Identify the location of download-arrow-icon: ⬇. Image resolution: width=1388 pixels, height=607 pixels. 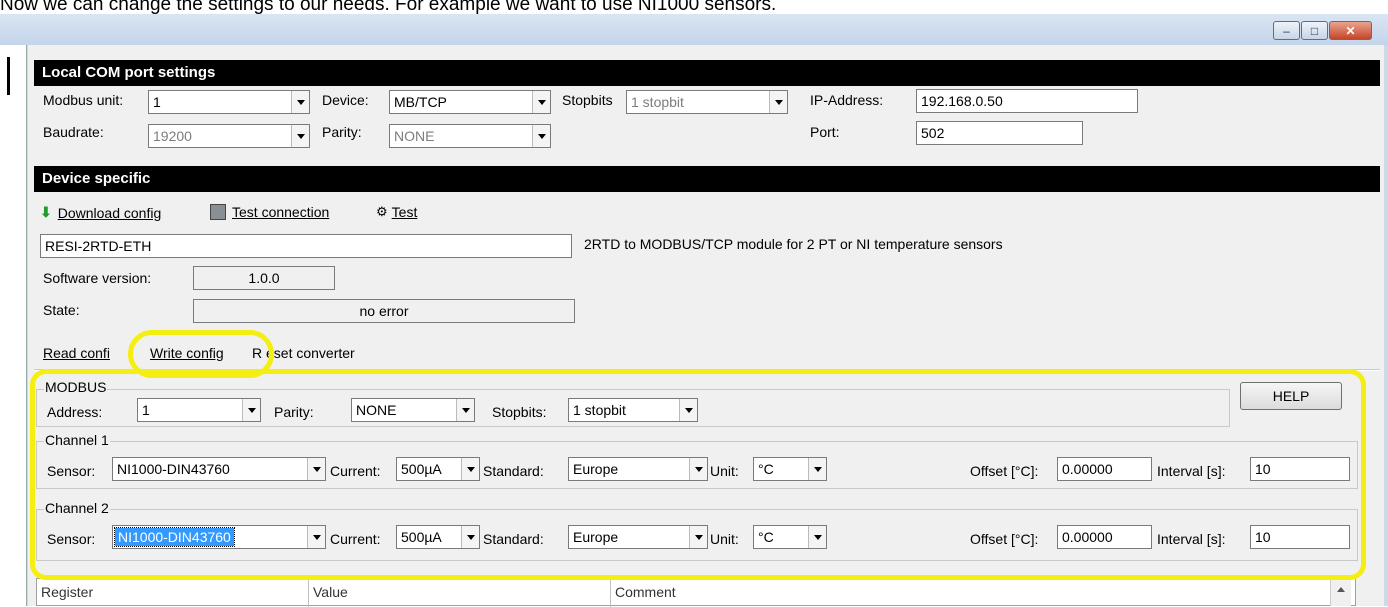
(46, 212).